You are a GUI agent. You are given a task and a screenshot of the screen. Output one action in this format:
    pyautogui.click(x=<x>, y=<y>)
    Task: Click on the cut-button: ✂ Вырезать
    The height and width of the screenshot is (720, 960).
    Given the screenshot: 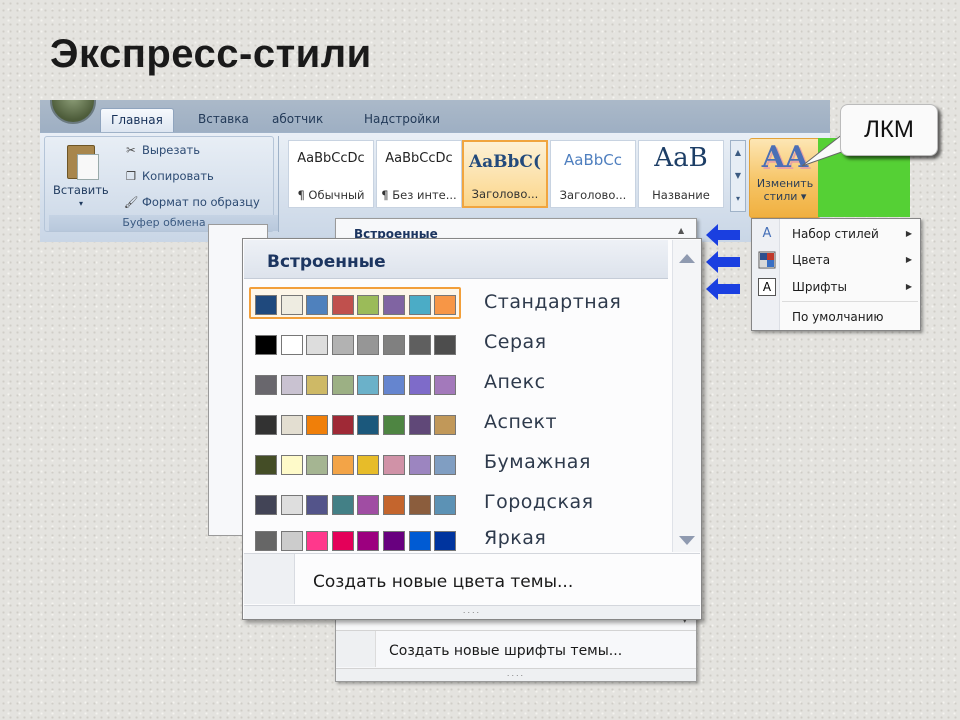 What is the action you would take?
    pyautogui.click(x=161, y=150)
    